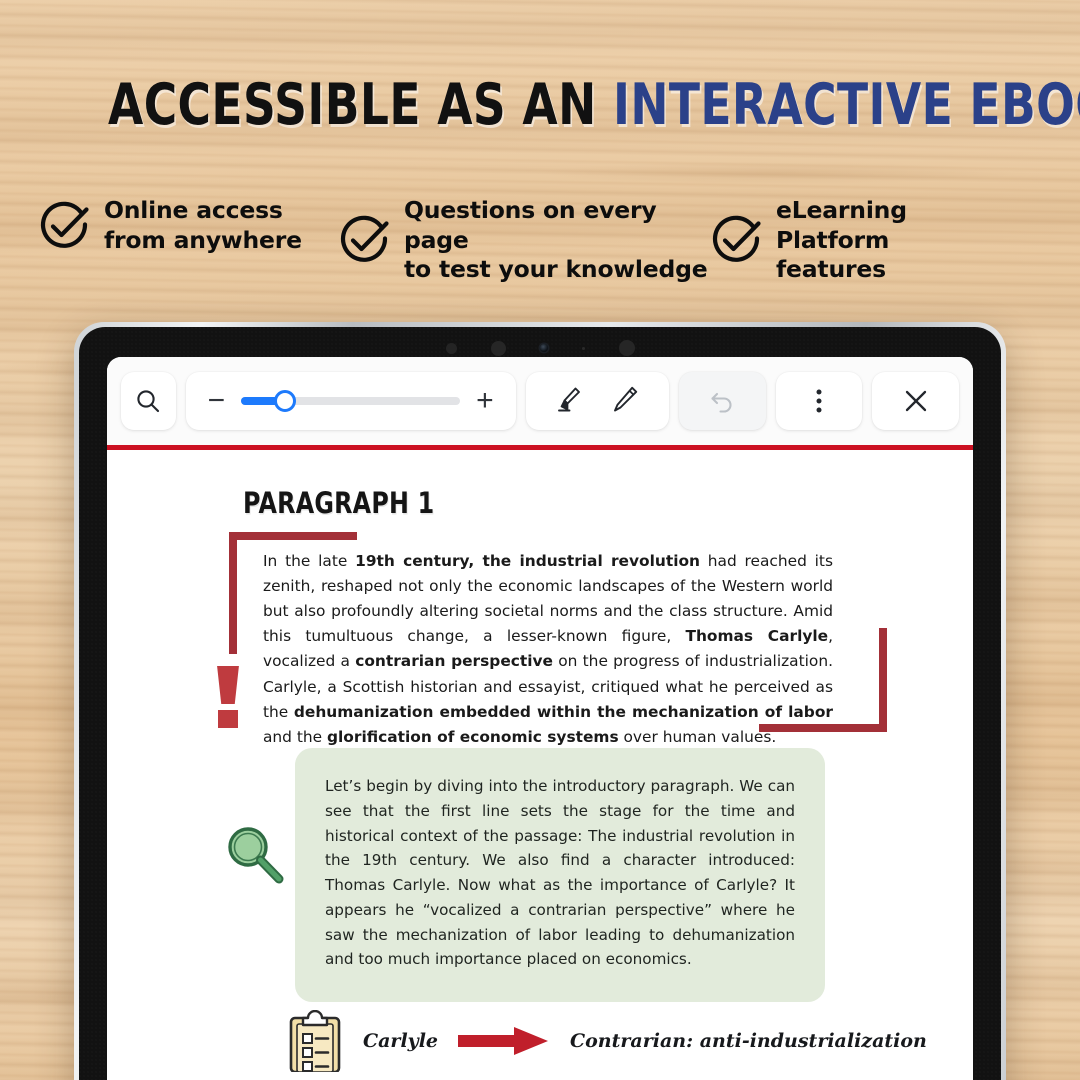  Describe the element at coordinates (498, 348) in the screenshot. I see `sensor-dot-icon` at that location.